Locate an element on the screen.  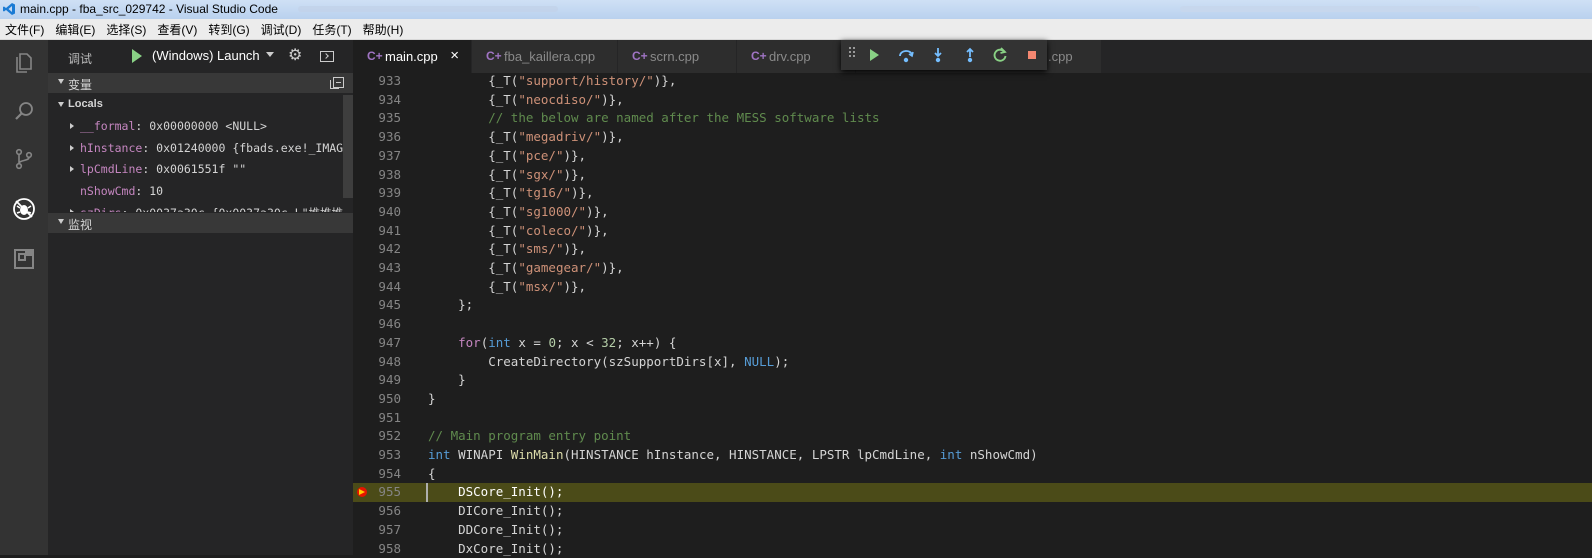
variable-name: nShowCmd is located at coordinates (107, 191).